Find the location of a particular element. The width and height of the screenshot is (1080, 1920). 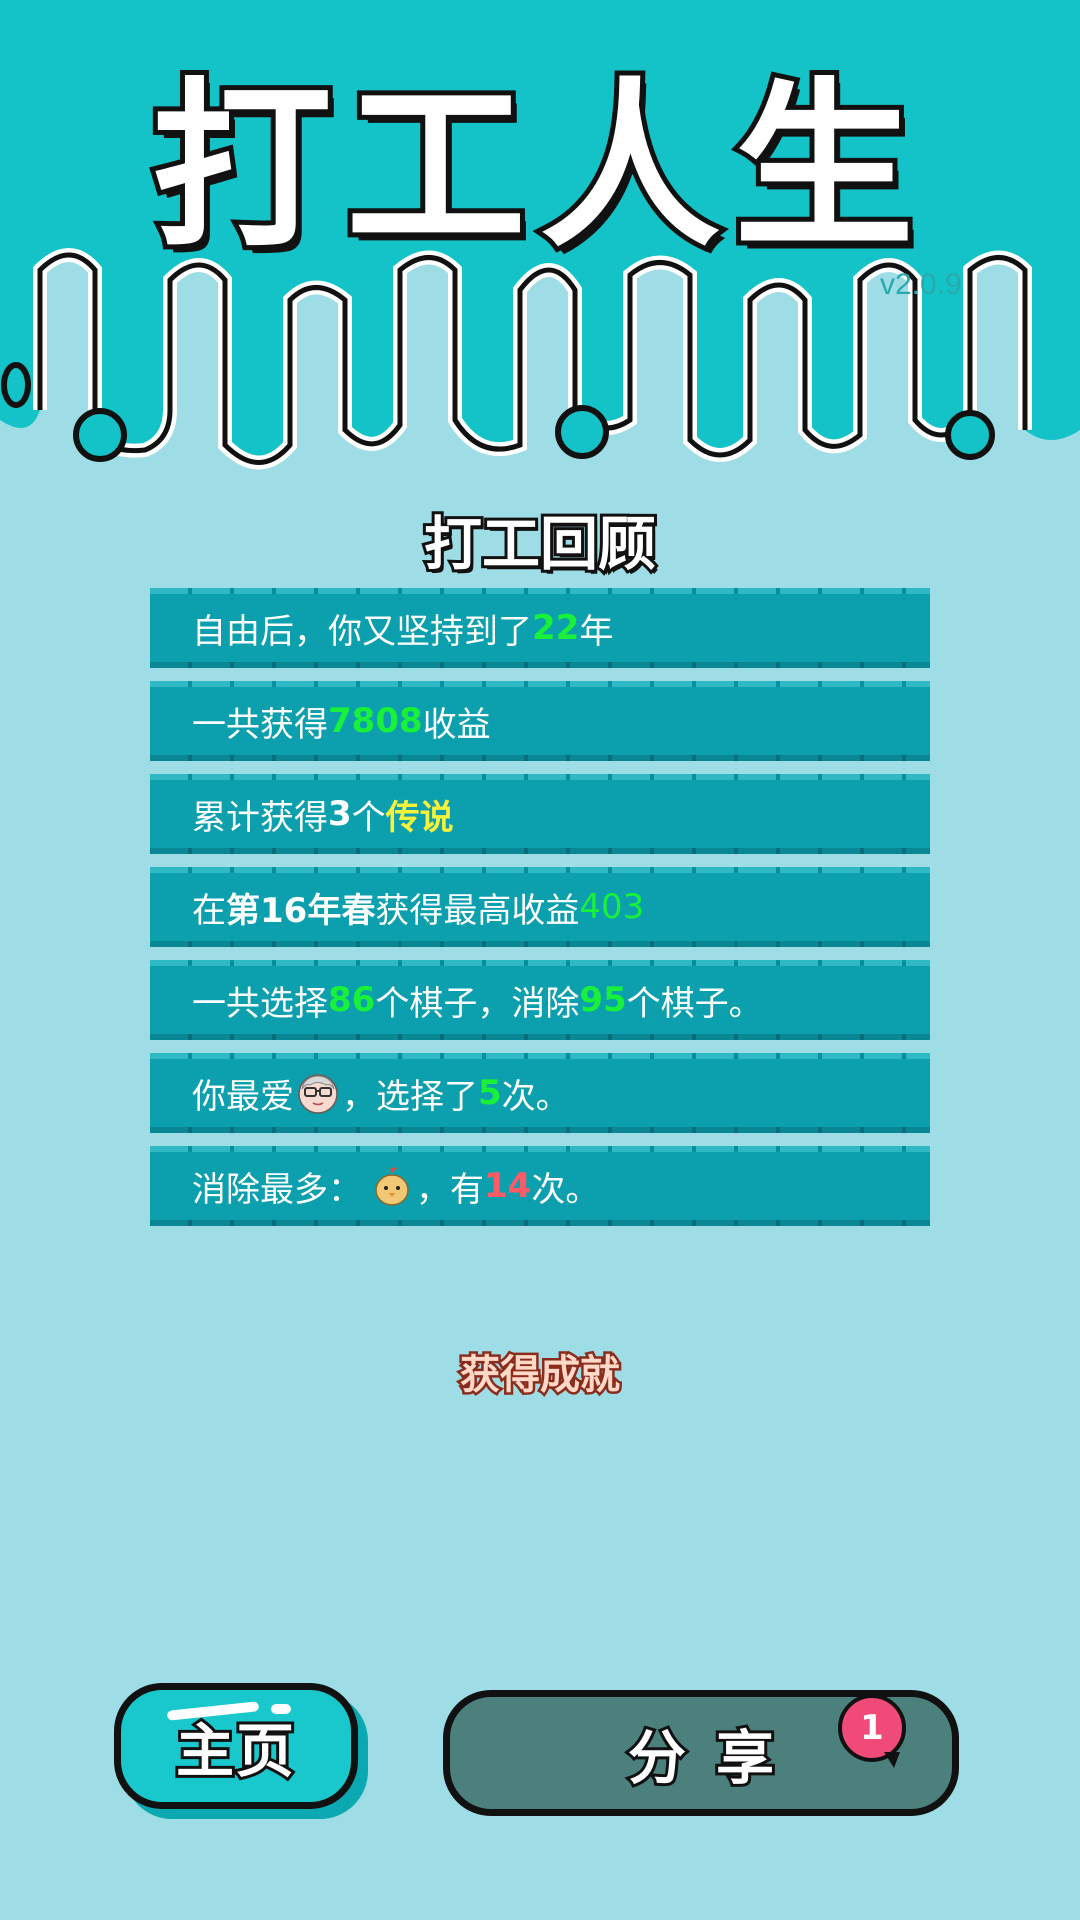

stat-value: 22 is located at coordinates (556, 628).